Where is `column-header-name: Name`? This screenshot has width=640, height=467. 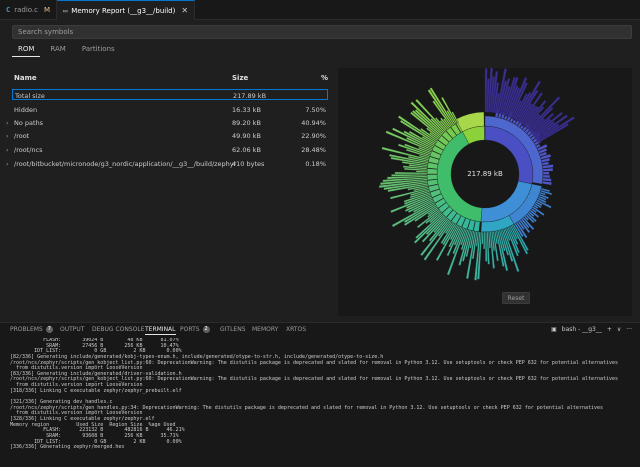 column-header-name: Name is located at coordinates (25, 78).